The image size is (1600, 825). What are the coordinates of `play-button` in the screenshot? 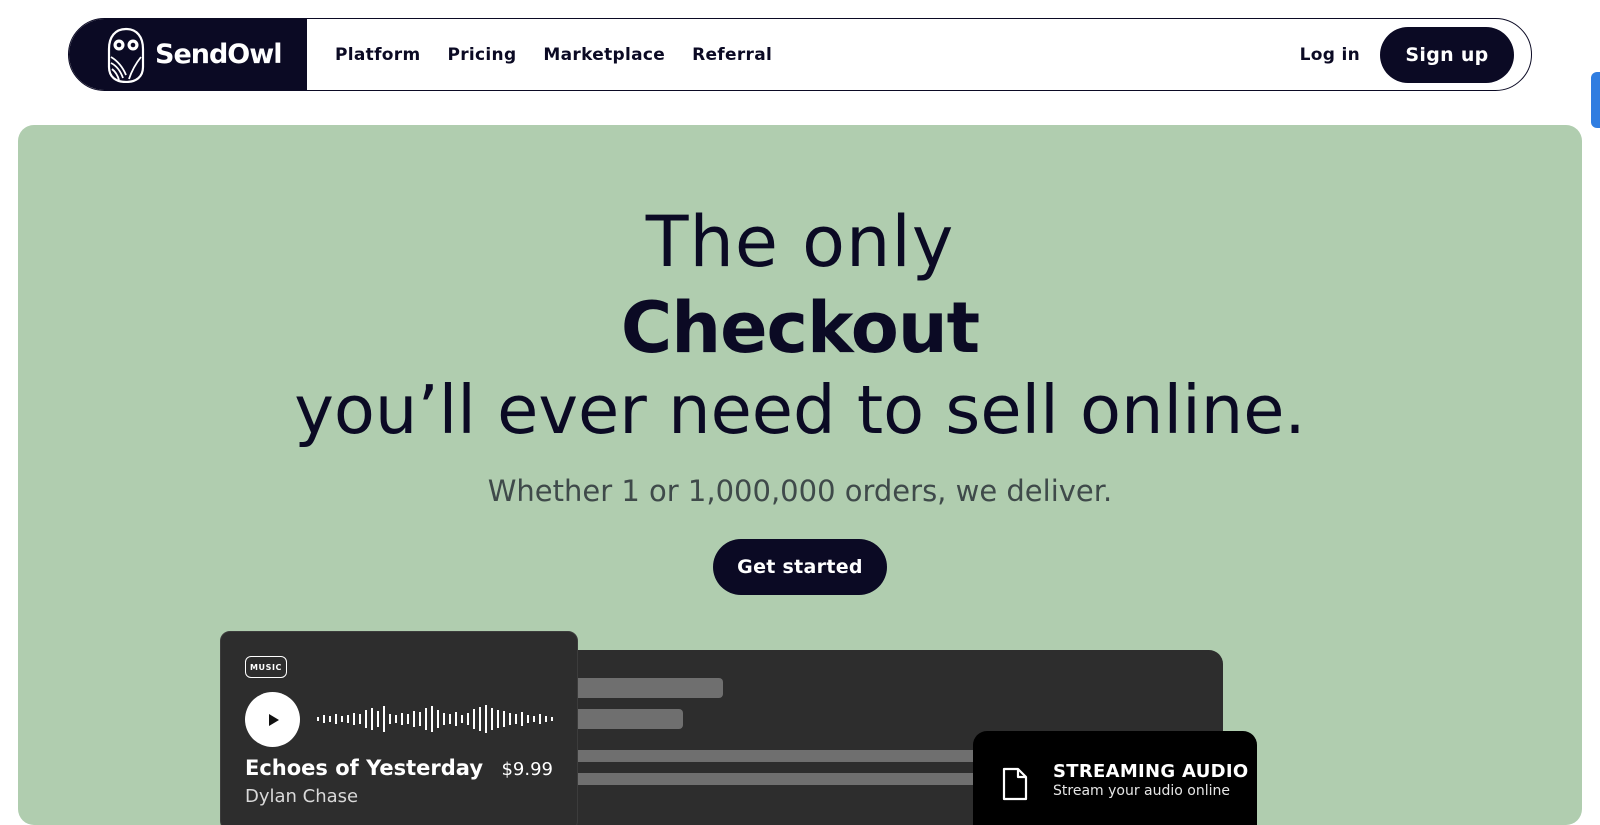 It's located at (272, 719).